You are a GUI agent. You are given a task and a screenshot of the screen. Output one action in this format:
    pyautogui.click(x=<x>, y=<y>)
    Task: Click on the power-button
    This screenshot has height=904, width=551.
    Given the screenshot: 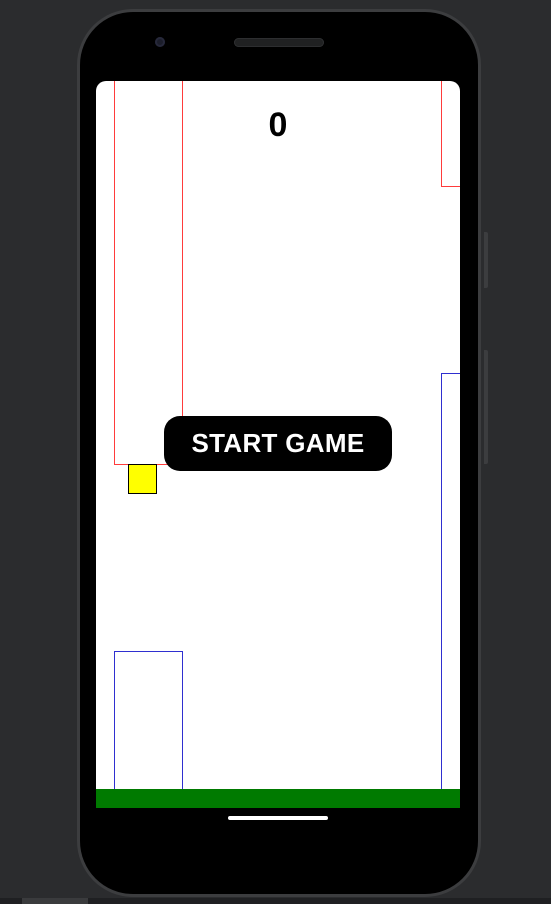 What is the action you would take?
    pyautogui.click(x=486, y=260)
    